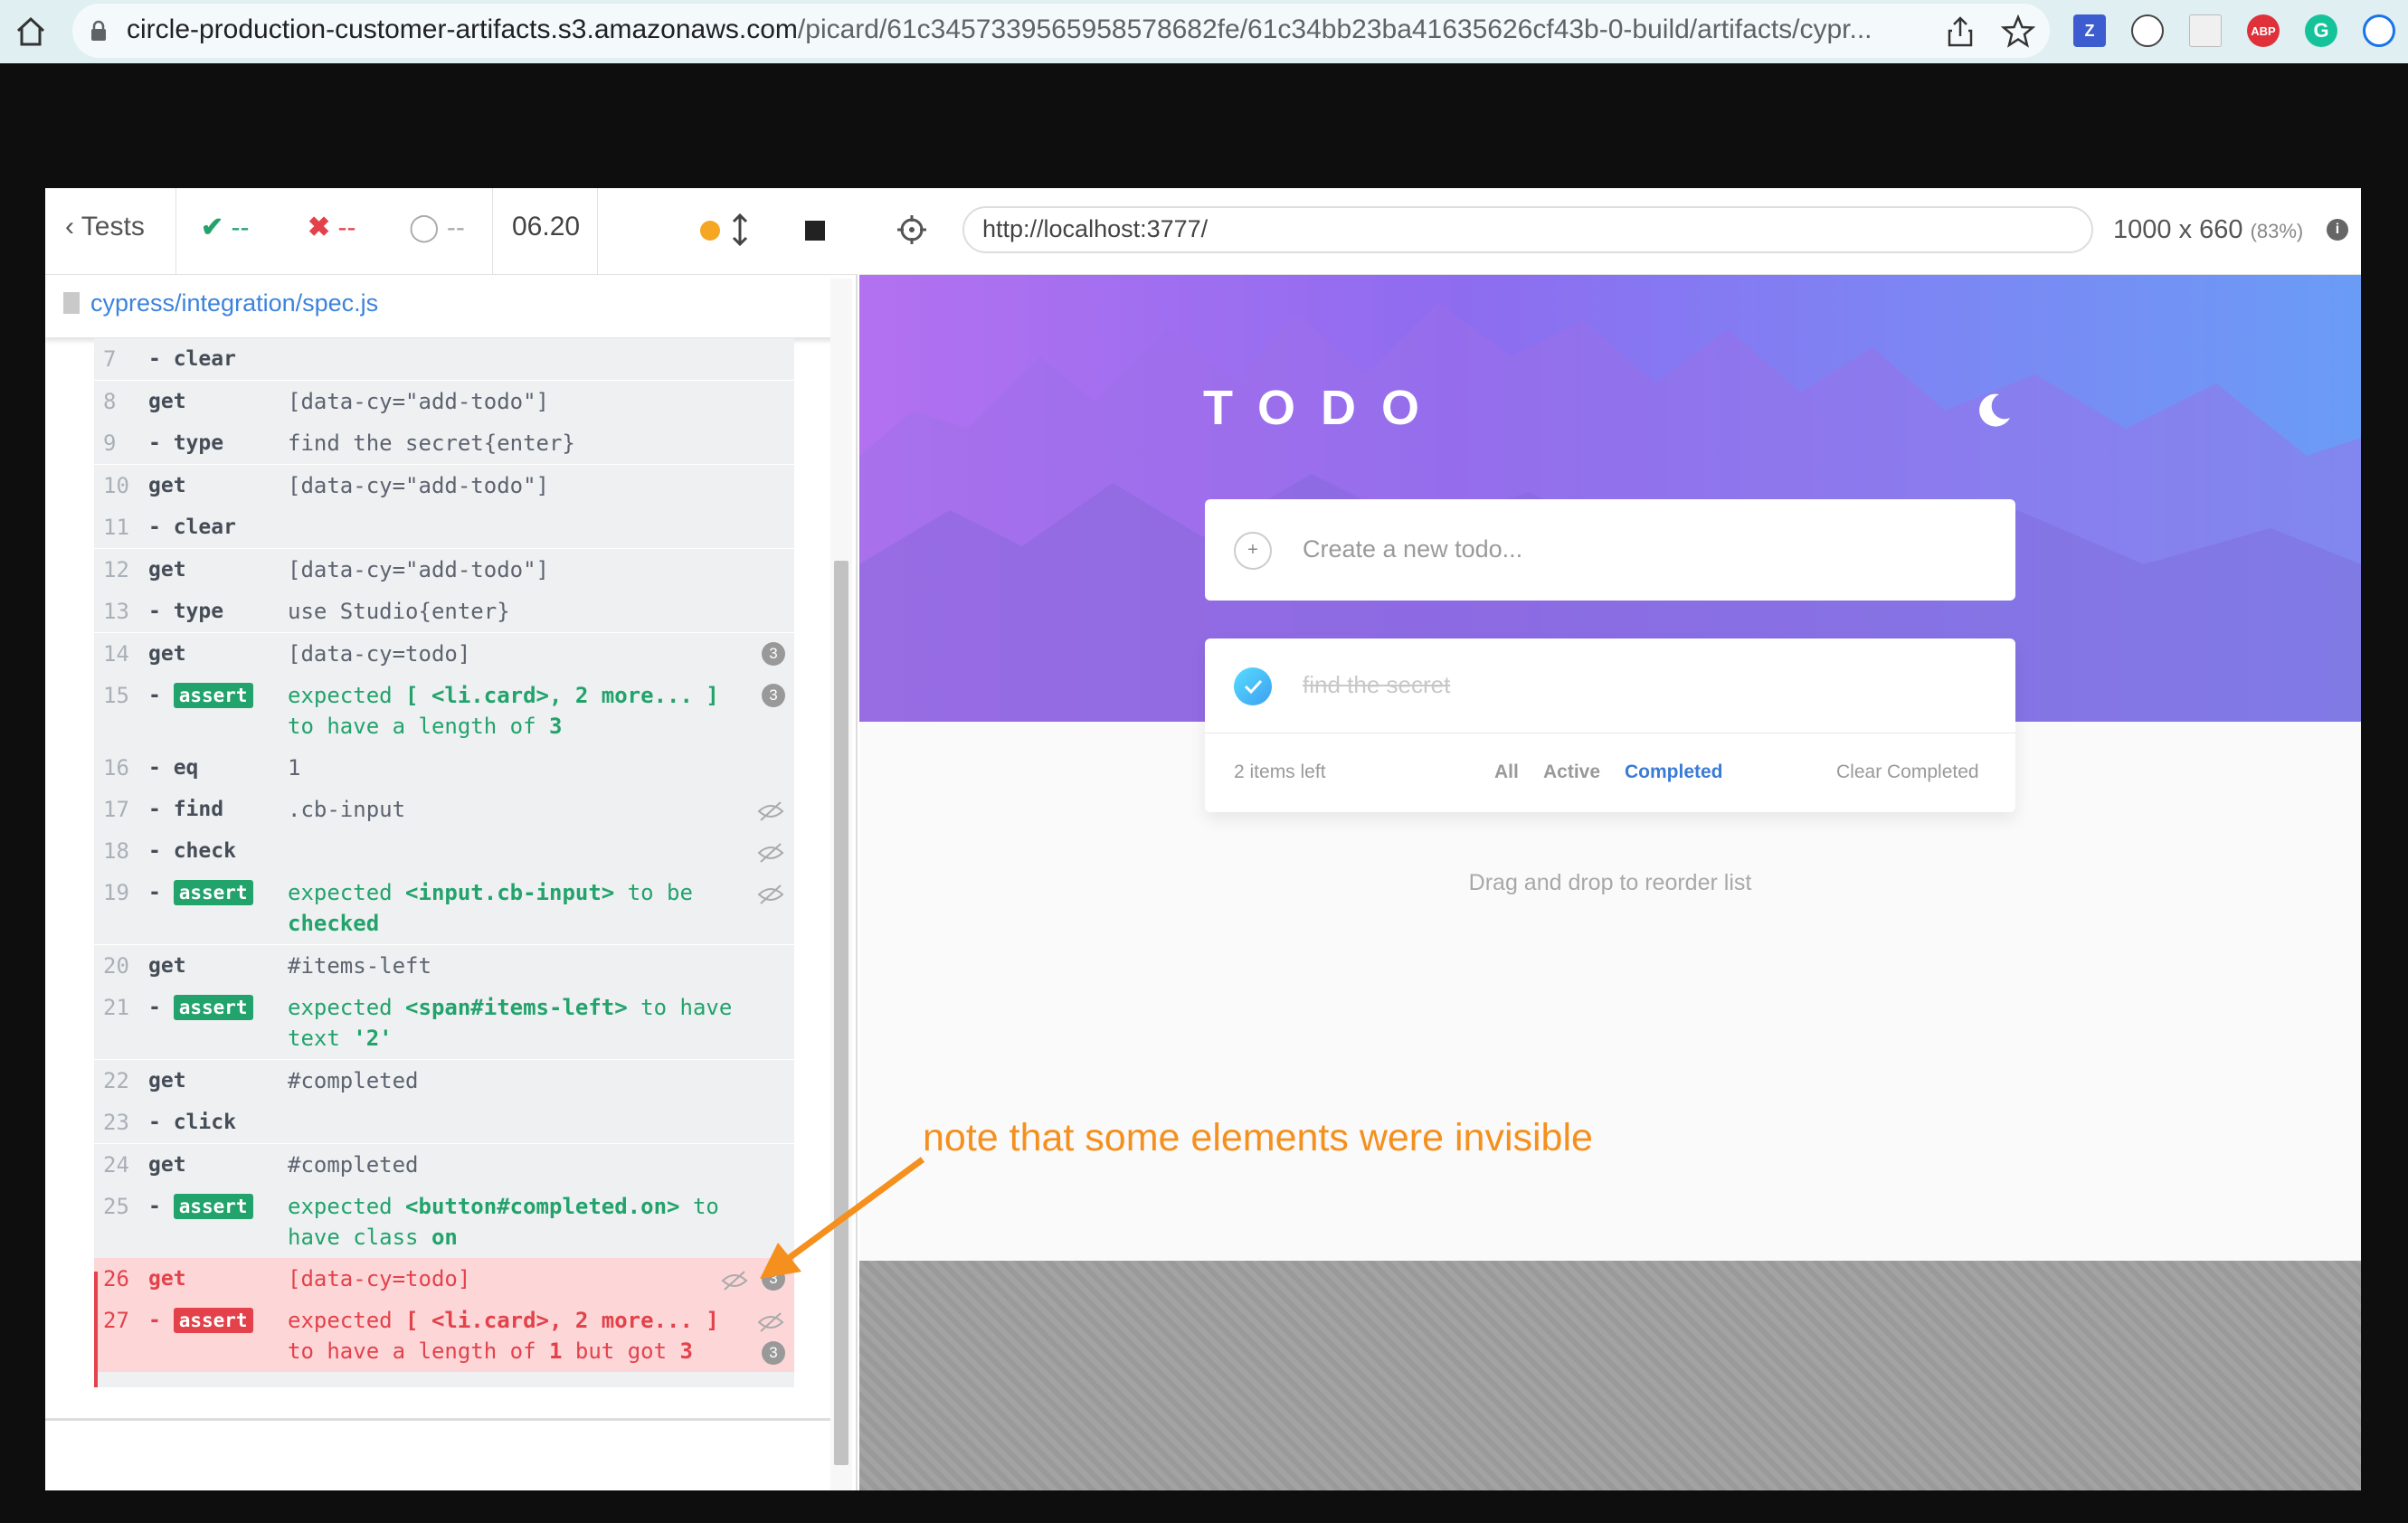 This screenshot has height=1523, width=2408. I want to click on extension-circle-icon, so click(2147, 30).